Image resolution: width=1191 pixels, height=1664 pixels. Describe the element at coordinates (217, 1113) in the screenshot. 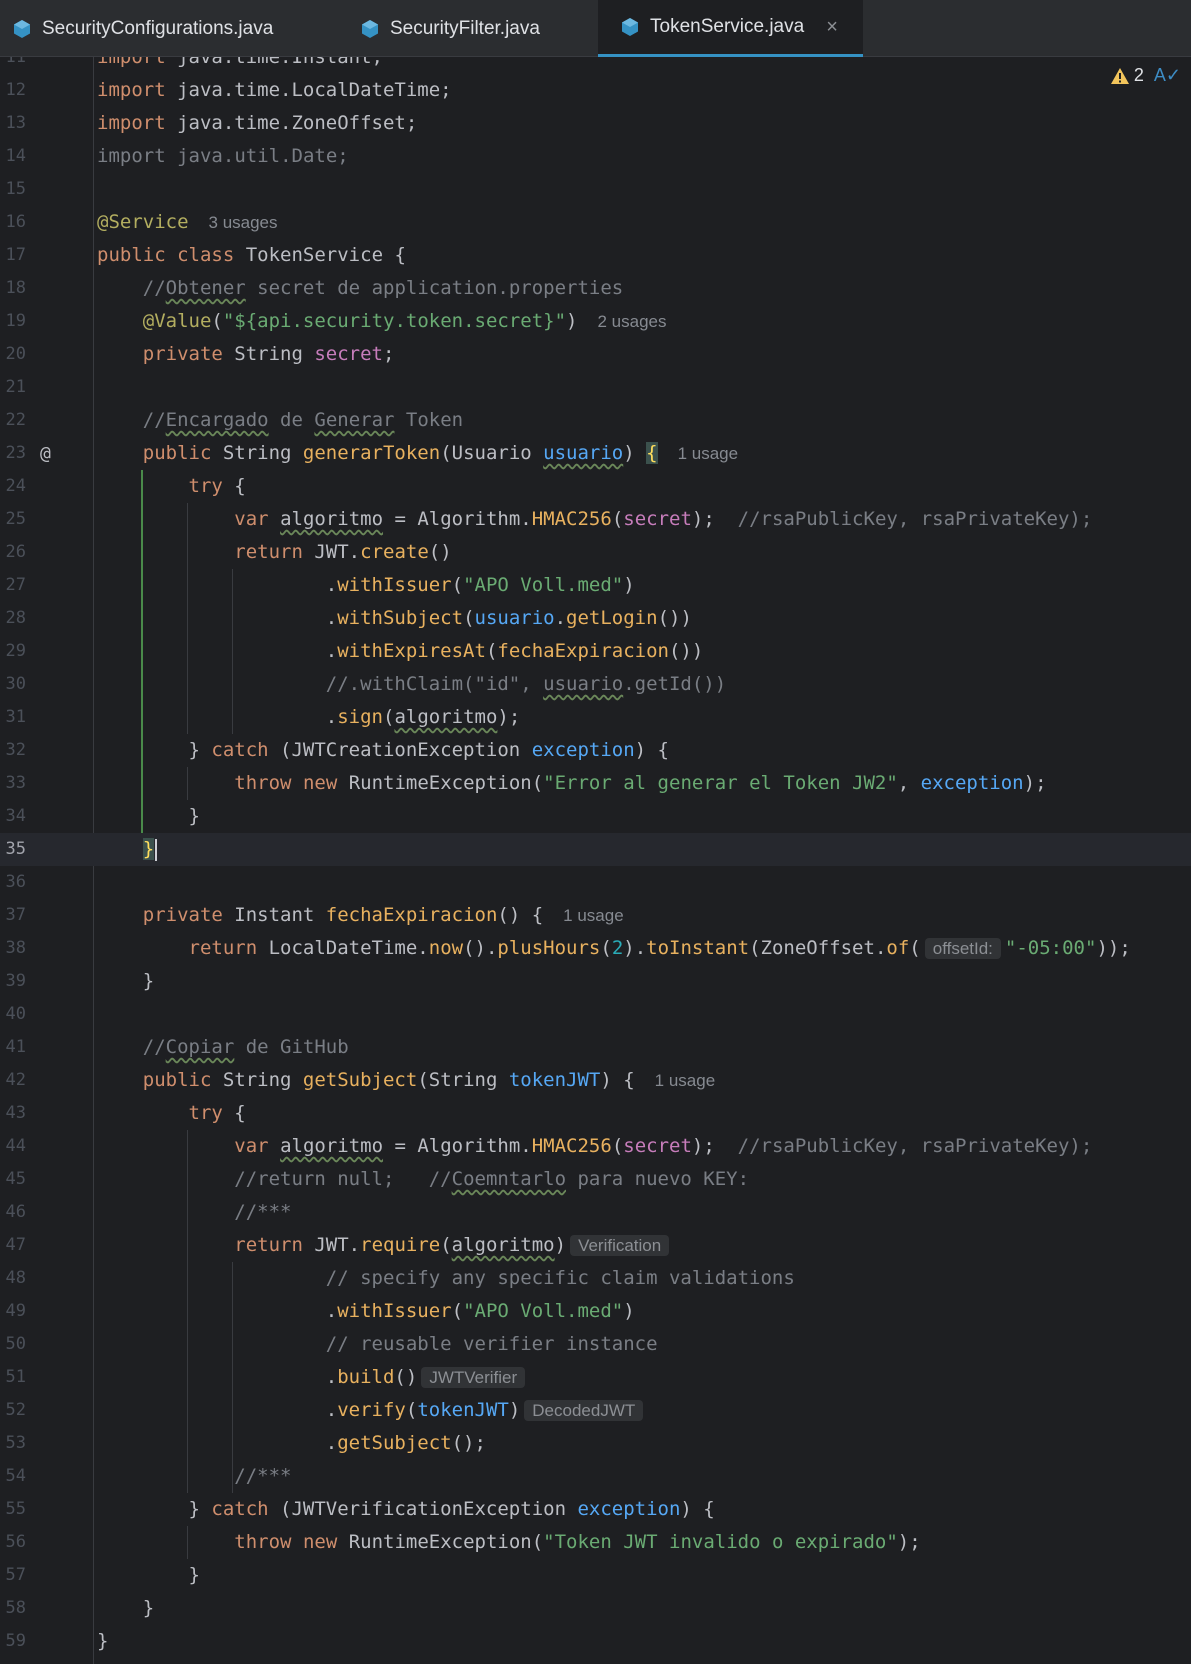

I see `code-text: try {` at that location.